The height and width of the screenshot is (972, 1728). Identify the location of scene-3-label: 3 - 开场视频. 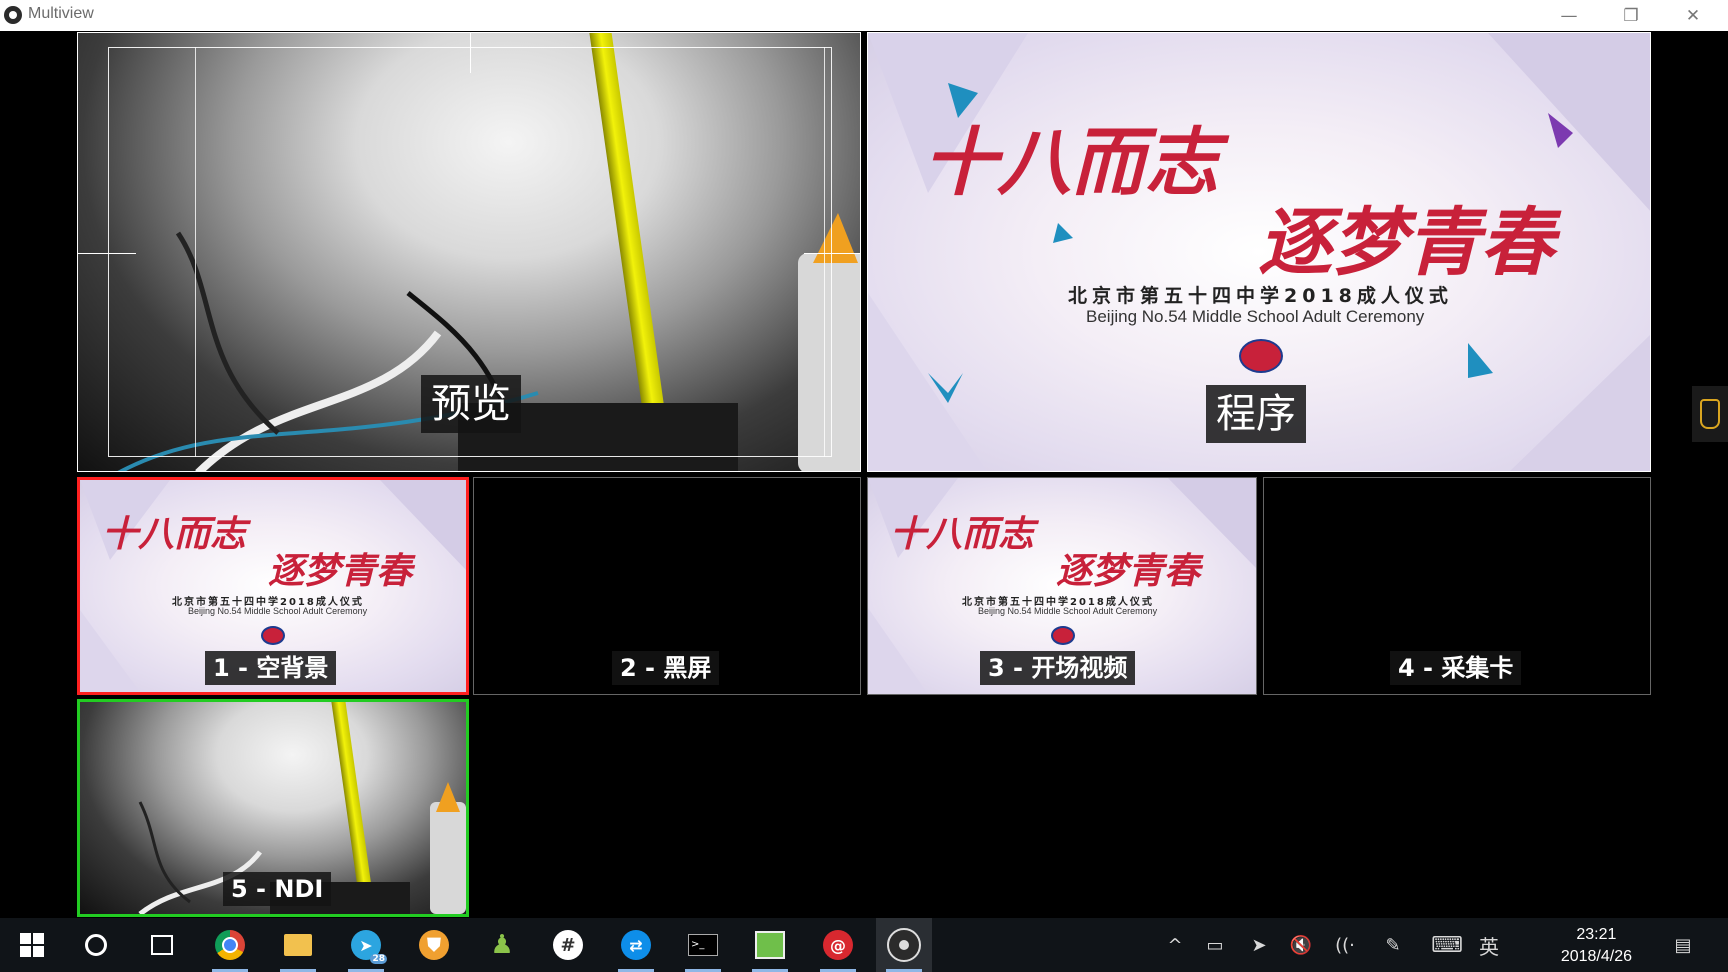
(1058, 668).